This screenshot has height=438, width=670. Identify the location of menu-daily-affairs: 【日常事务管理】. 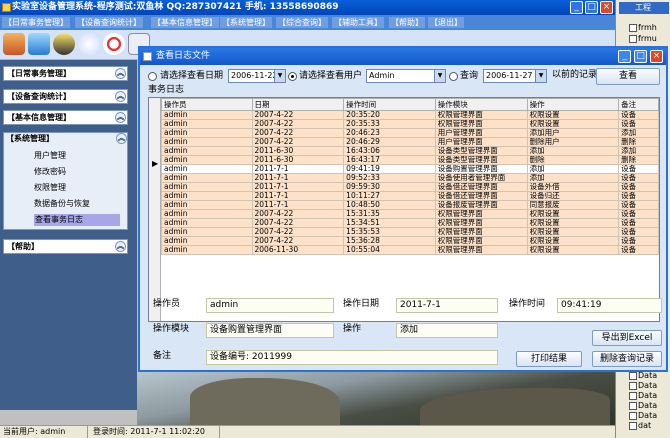
(36, 22).